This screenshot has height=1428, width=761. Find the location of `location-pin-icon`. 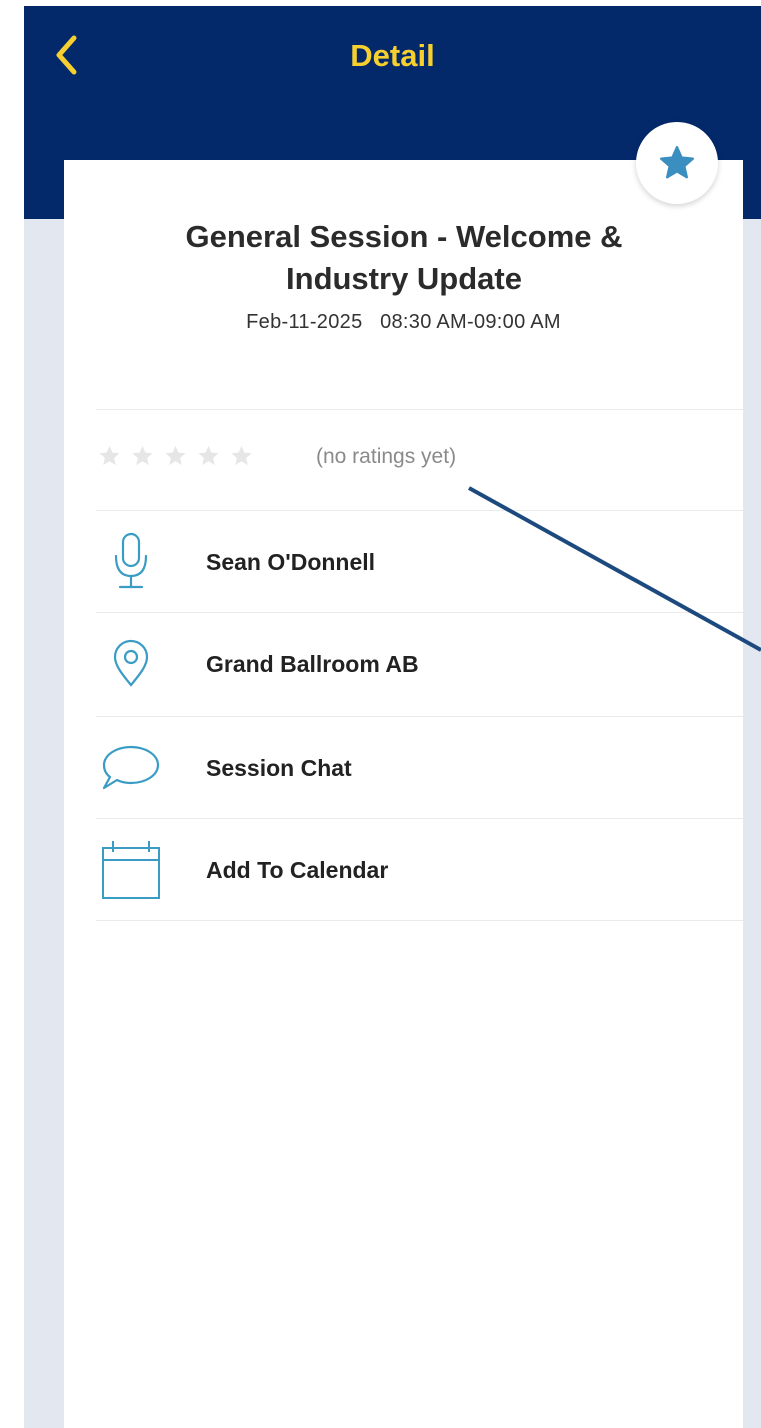

location-pin-icon is located at coordinates (131, 664).